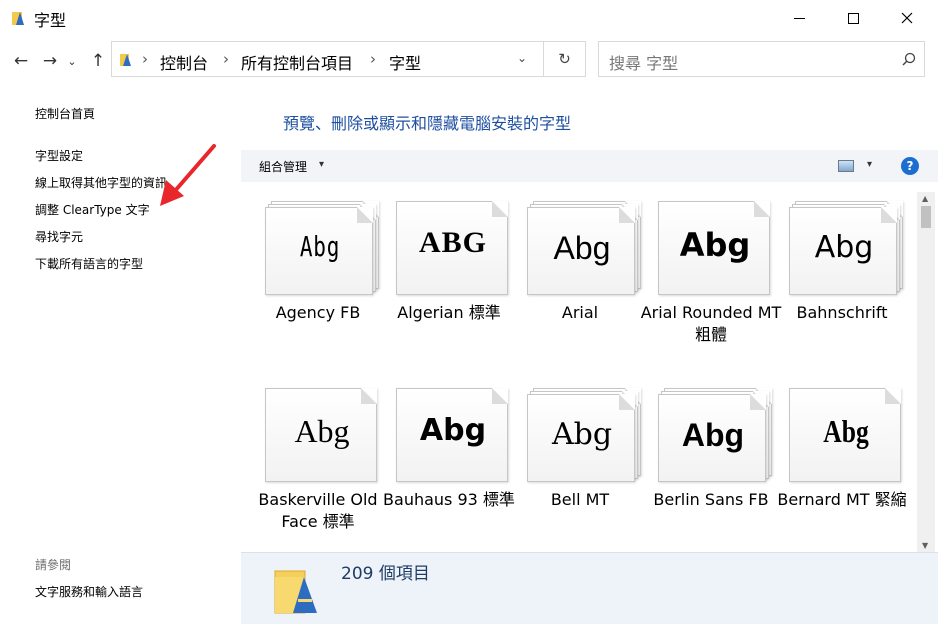 Image resolution: width=938 pixels, height=624 pixels. Describe the element at coordinates (427, 123) in the screenshot. I see `page-title: 預覽、刪除或顯示和隱藏電腦安裝的字型` at that location.